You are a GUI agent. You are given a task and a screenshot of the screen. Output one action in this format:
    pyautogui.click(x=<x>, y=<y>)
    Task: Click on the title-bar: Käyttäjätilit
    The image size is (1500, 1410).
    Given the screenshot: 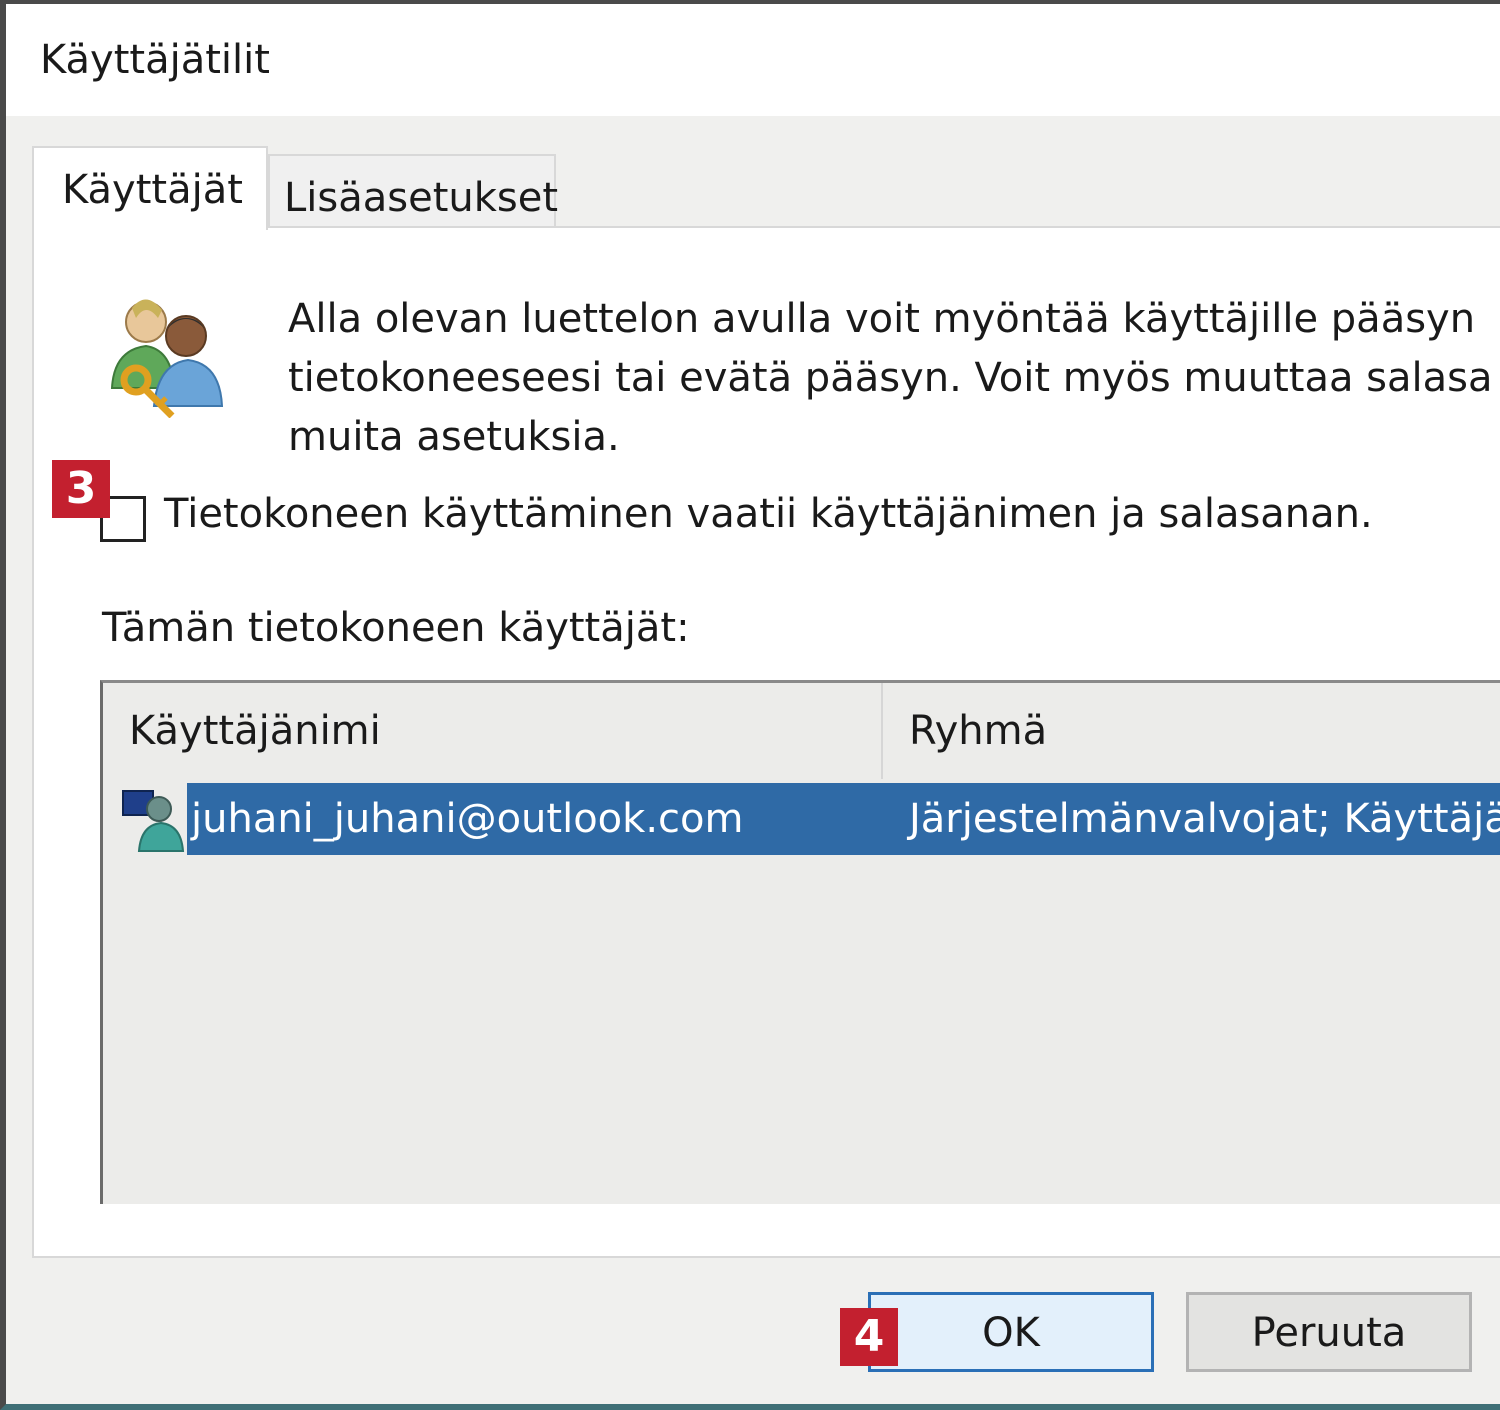 What is the action you would take?
    pyautogui.click(x=753, y=60)
    